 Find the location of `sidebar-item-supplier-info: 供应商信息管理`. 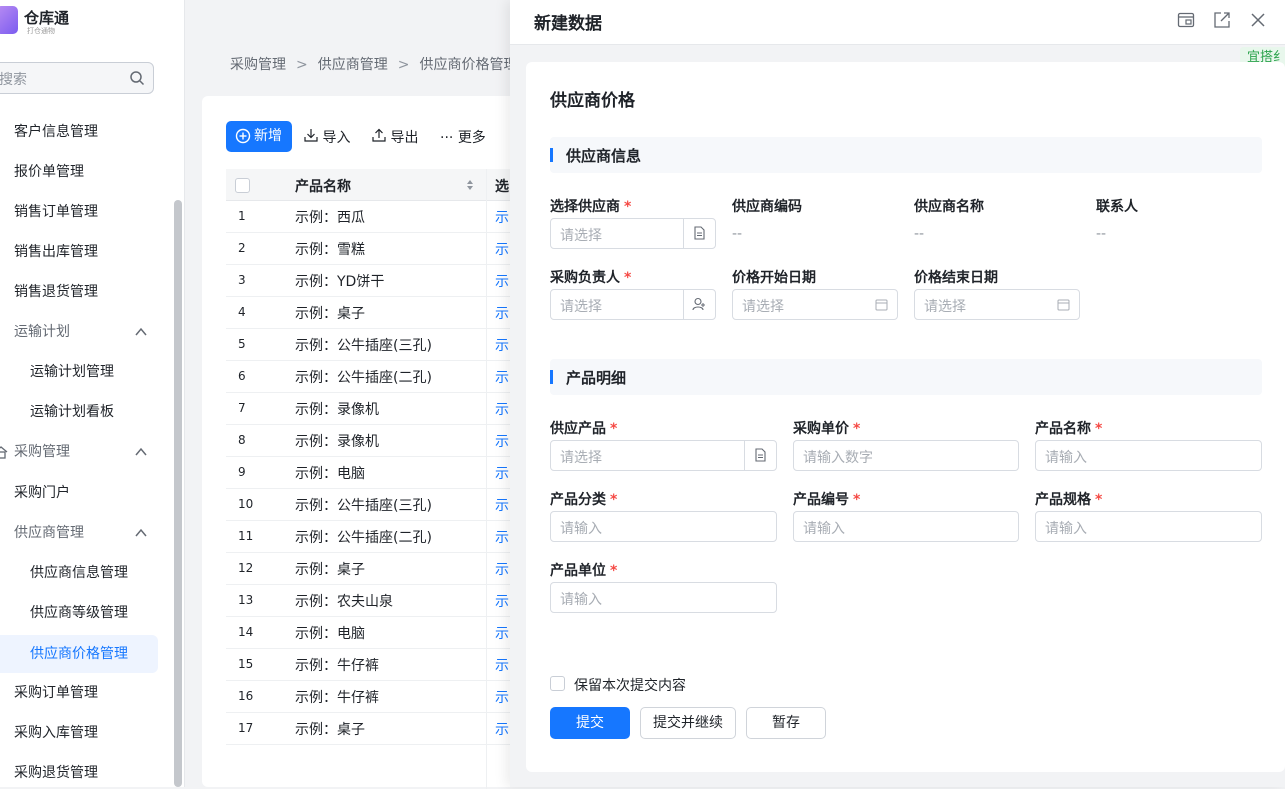

sidebar-item-supplier-info: 供应商信息管理 is located at coordinates (79, 573).